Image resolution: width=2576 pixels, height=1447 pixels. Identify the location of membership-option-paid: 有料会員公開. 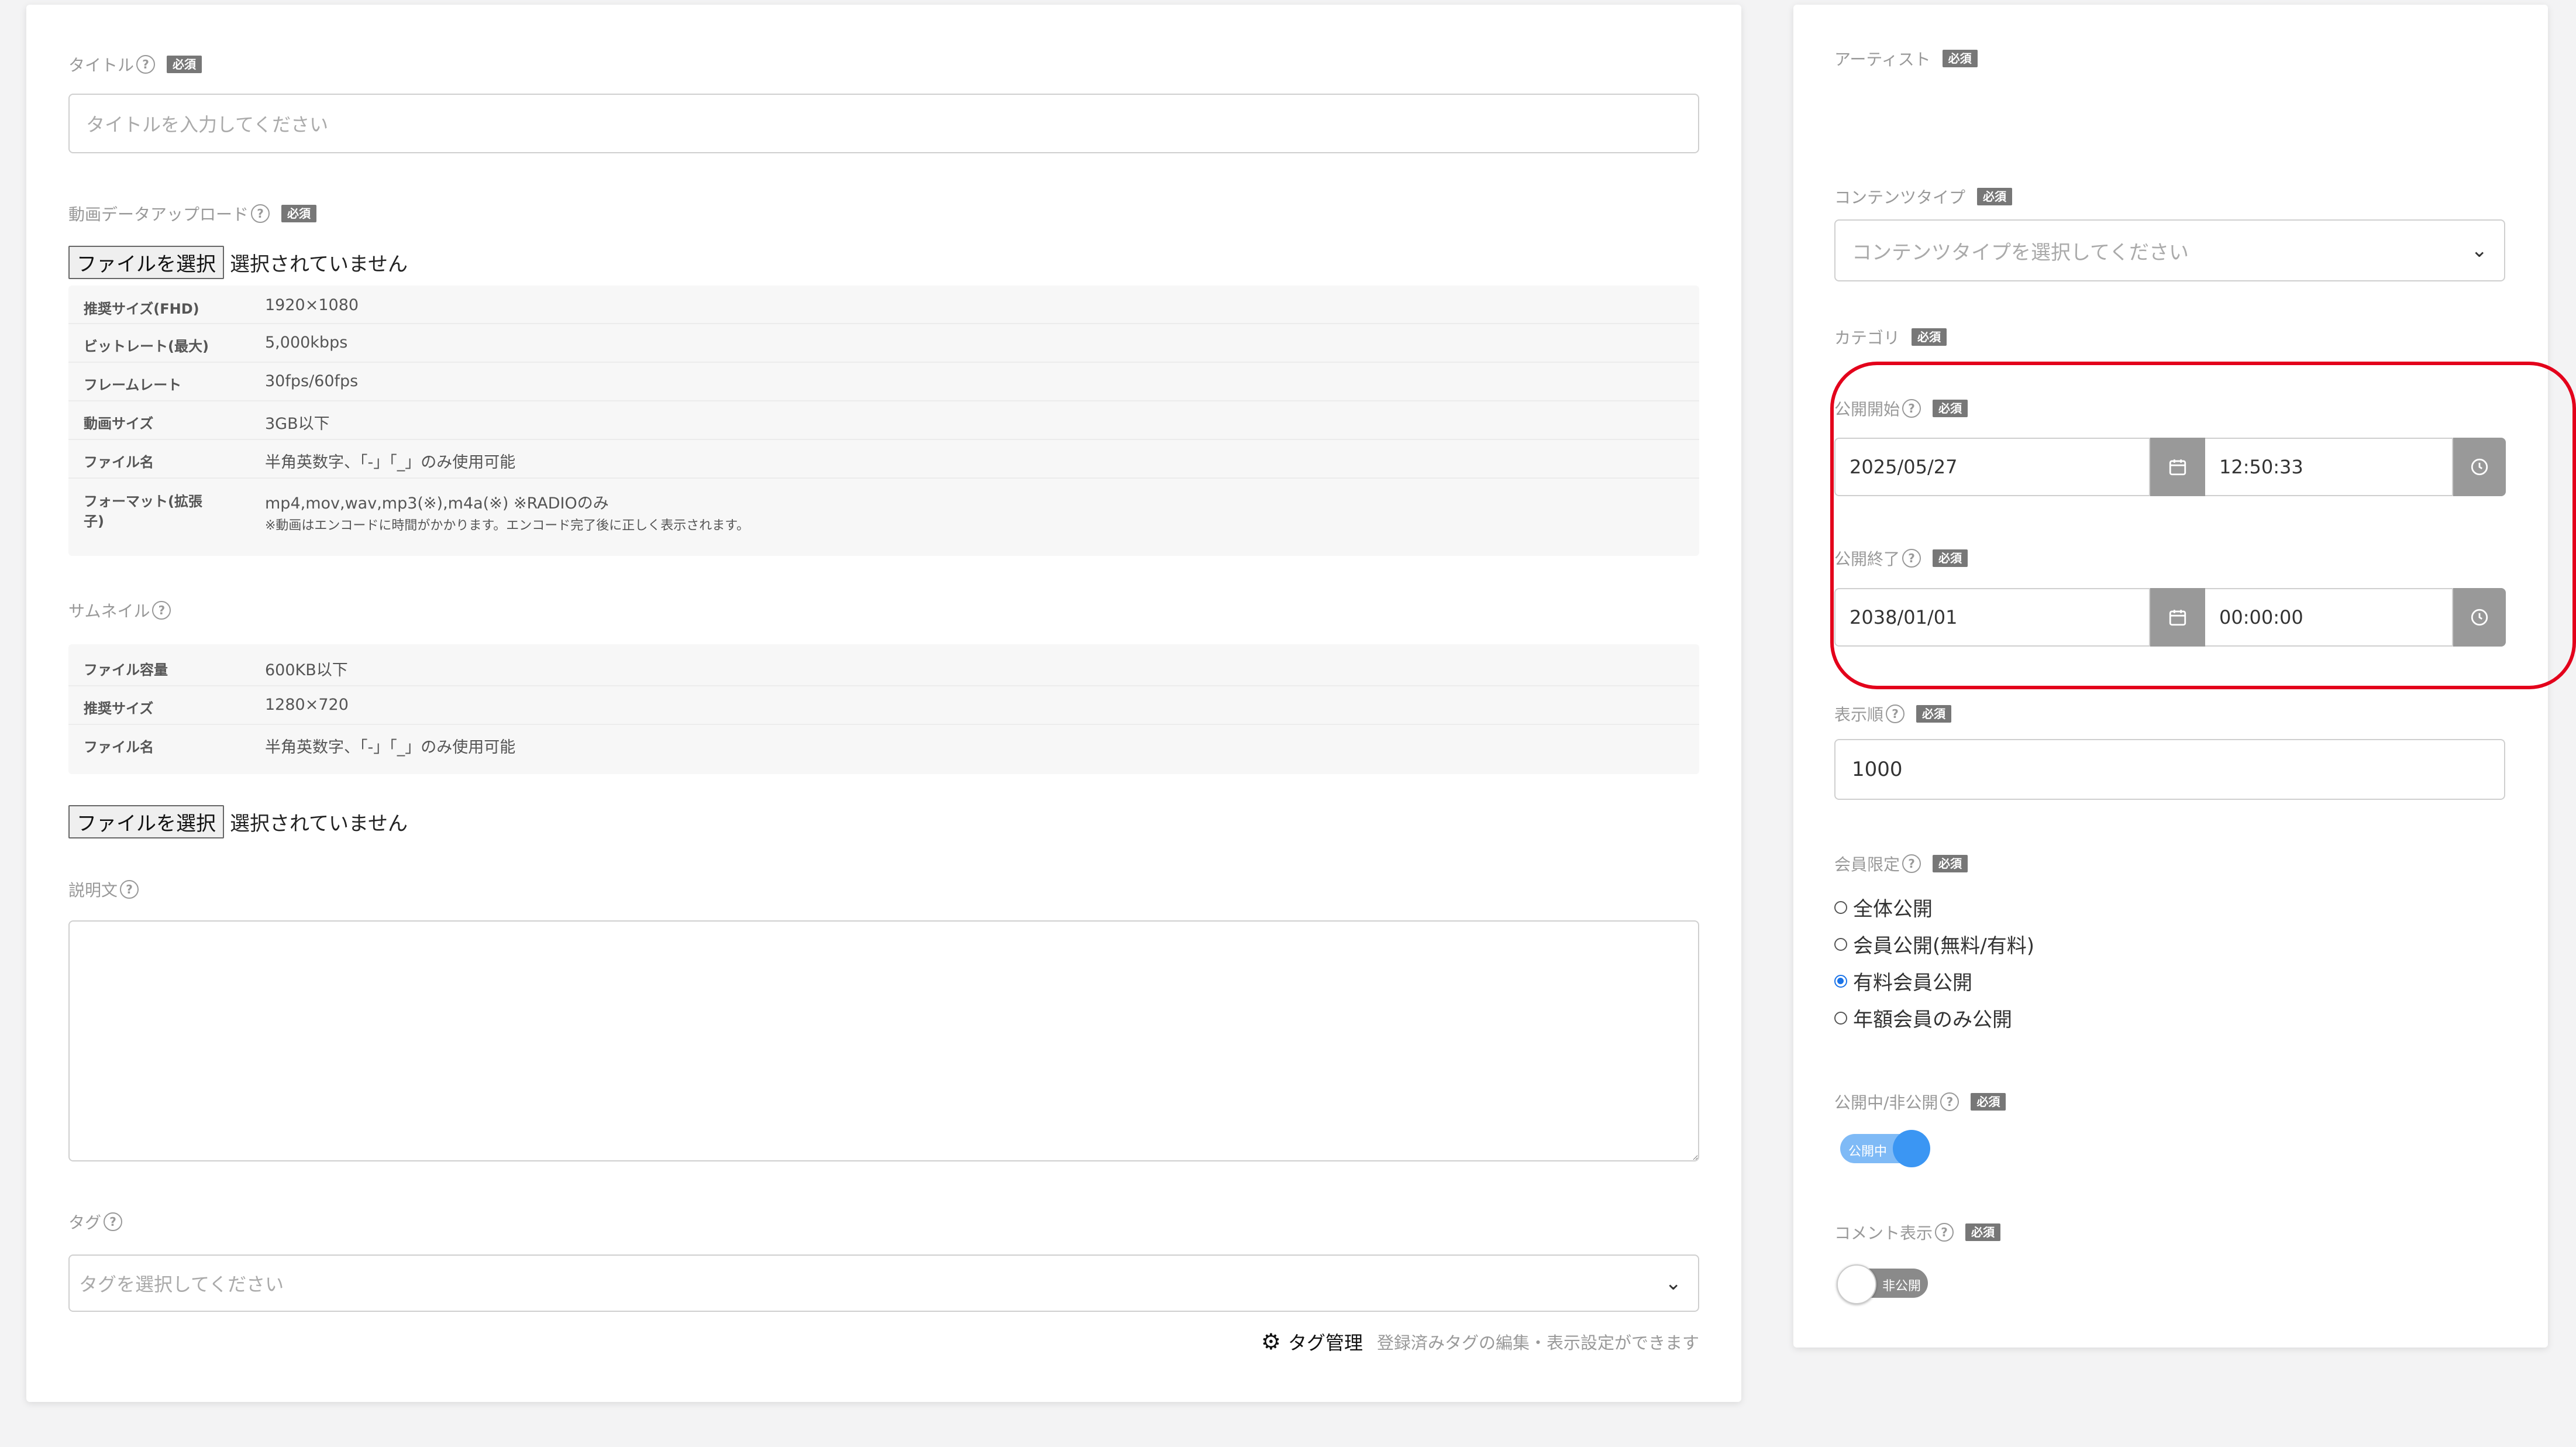
(1903, 981).